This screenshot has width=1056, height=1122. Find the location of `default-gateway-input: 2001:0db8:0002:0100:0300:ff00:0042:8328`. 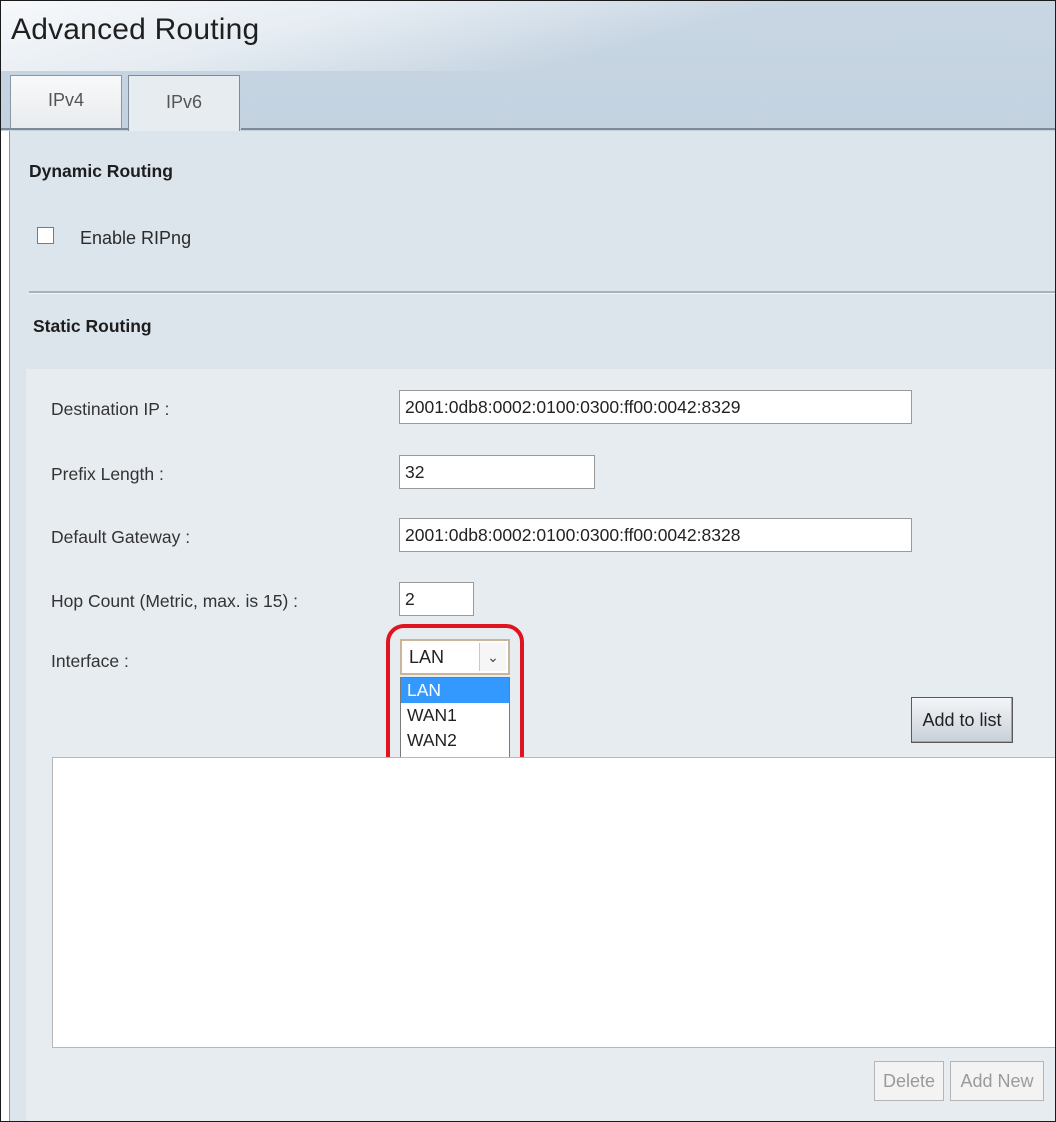

default-gateway-input: 2001:0db8:0002:0100:0300:ff00:0042:8328 is located at coordinates (655, 535).